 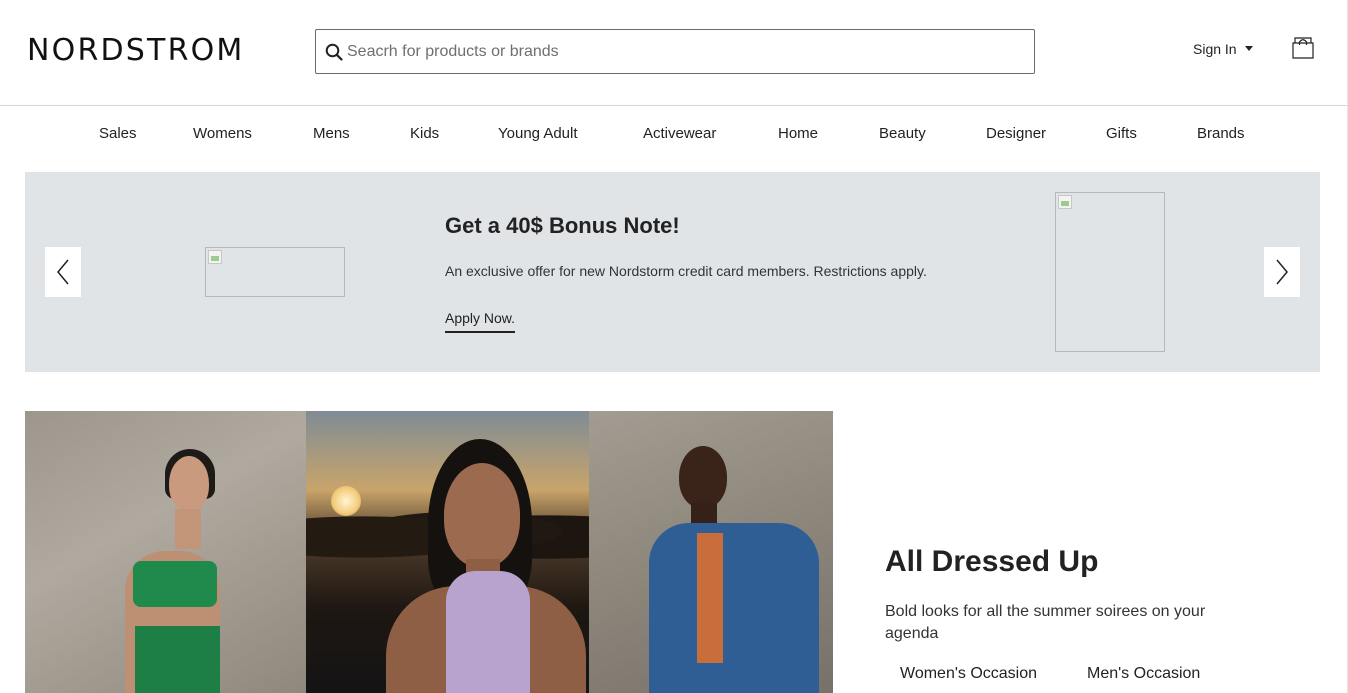 What do you see at coordinates (424, 133) in the screenshot?
I see `nav-item-kids: Kids` at bounding box center [424, 133].